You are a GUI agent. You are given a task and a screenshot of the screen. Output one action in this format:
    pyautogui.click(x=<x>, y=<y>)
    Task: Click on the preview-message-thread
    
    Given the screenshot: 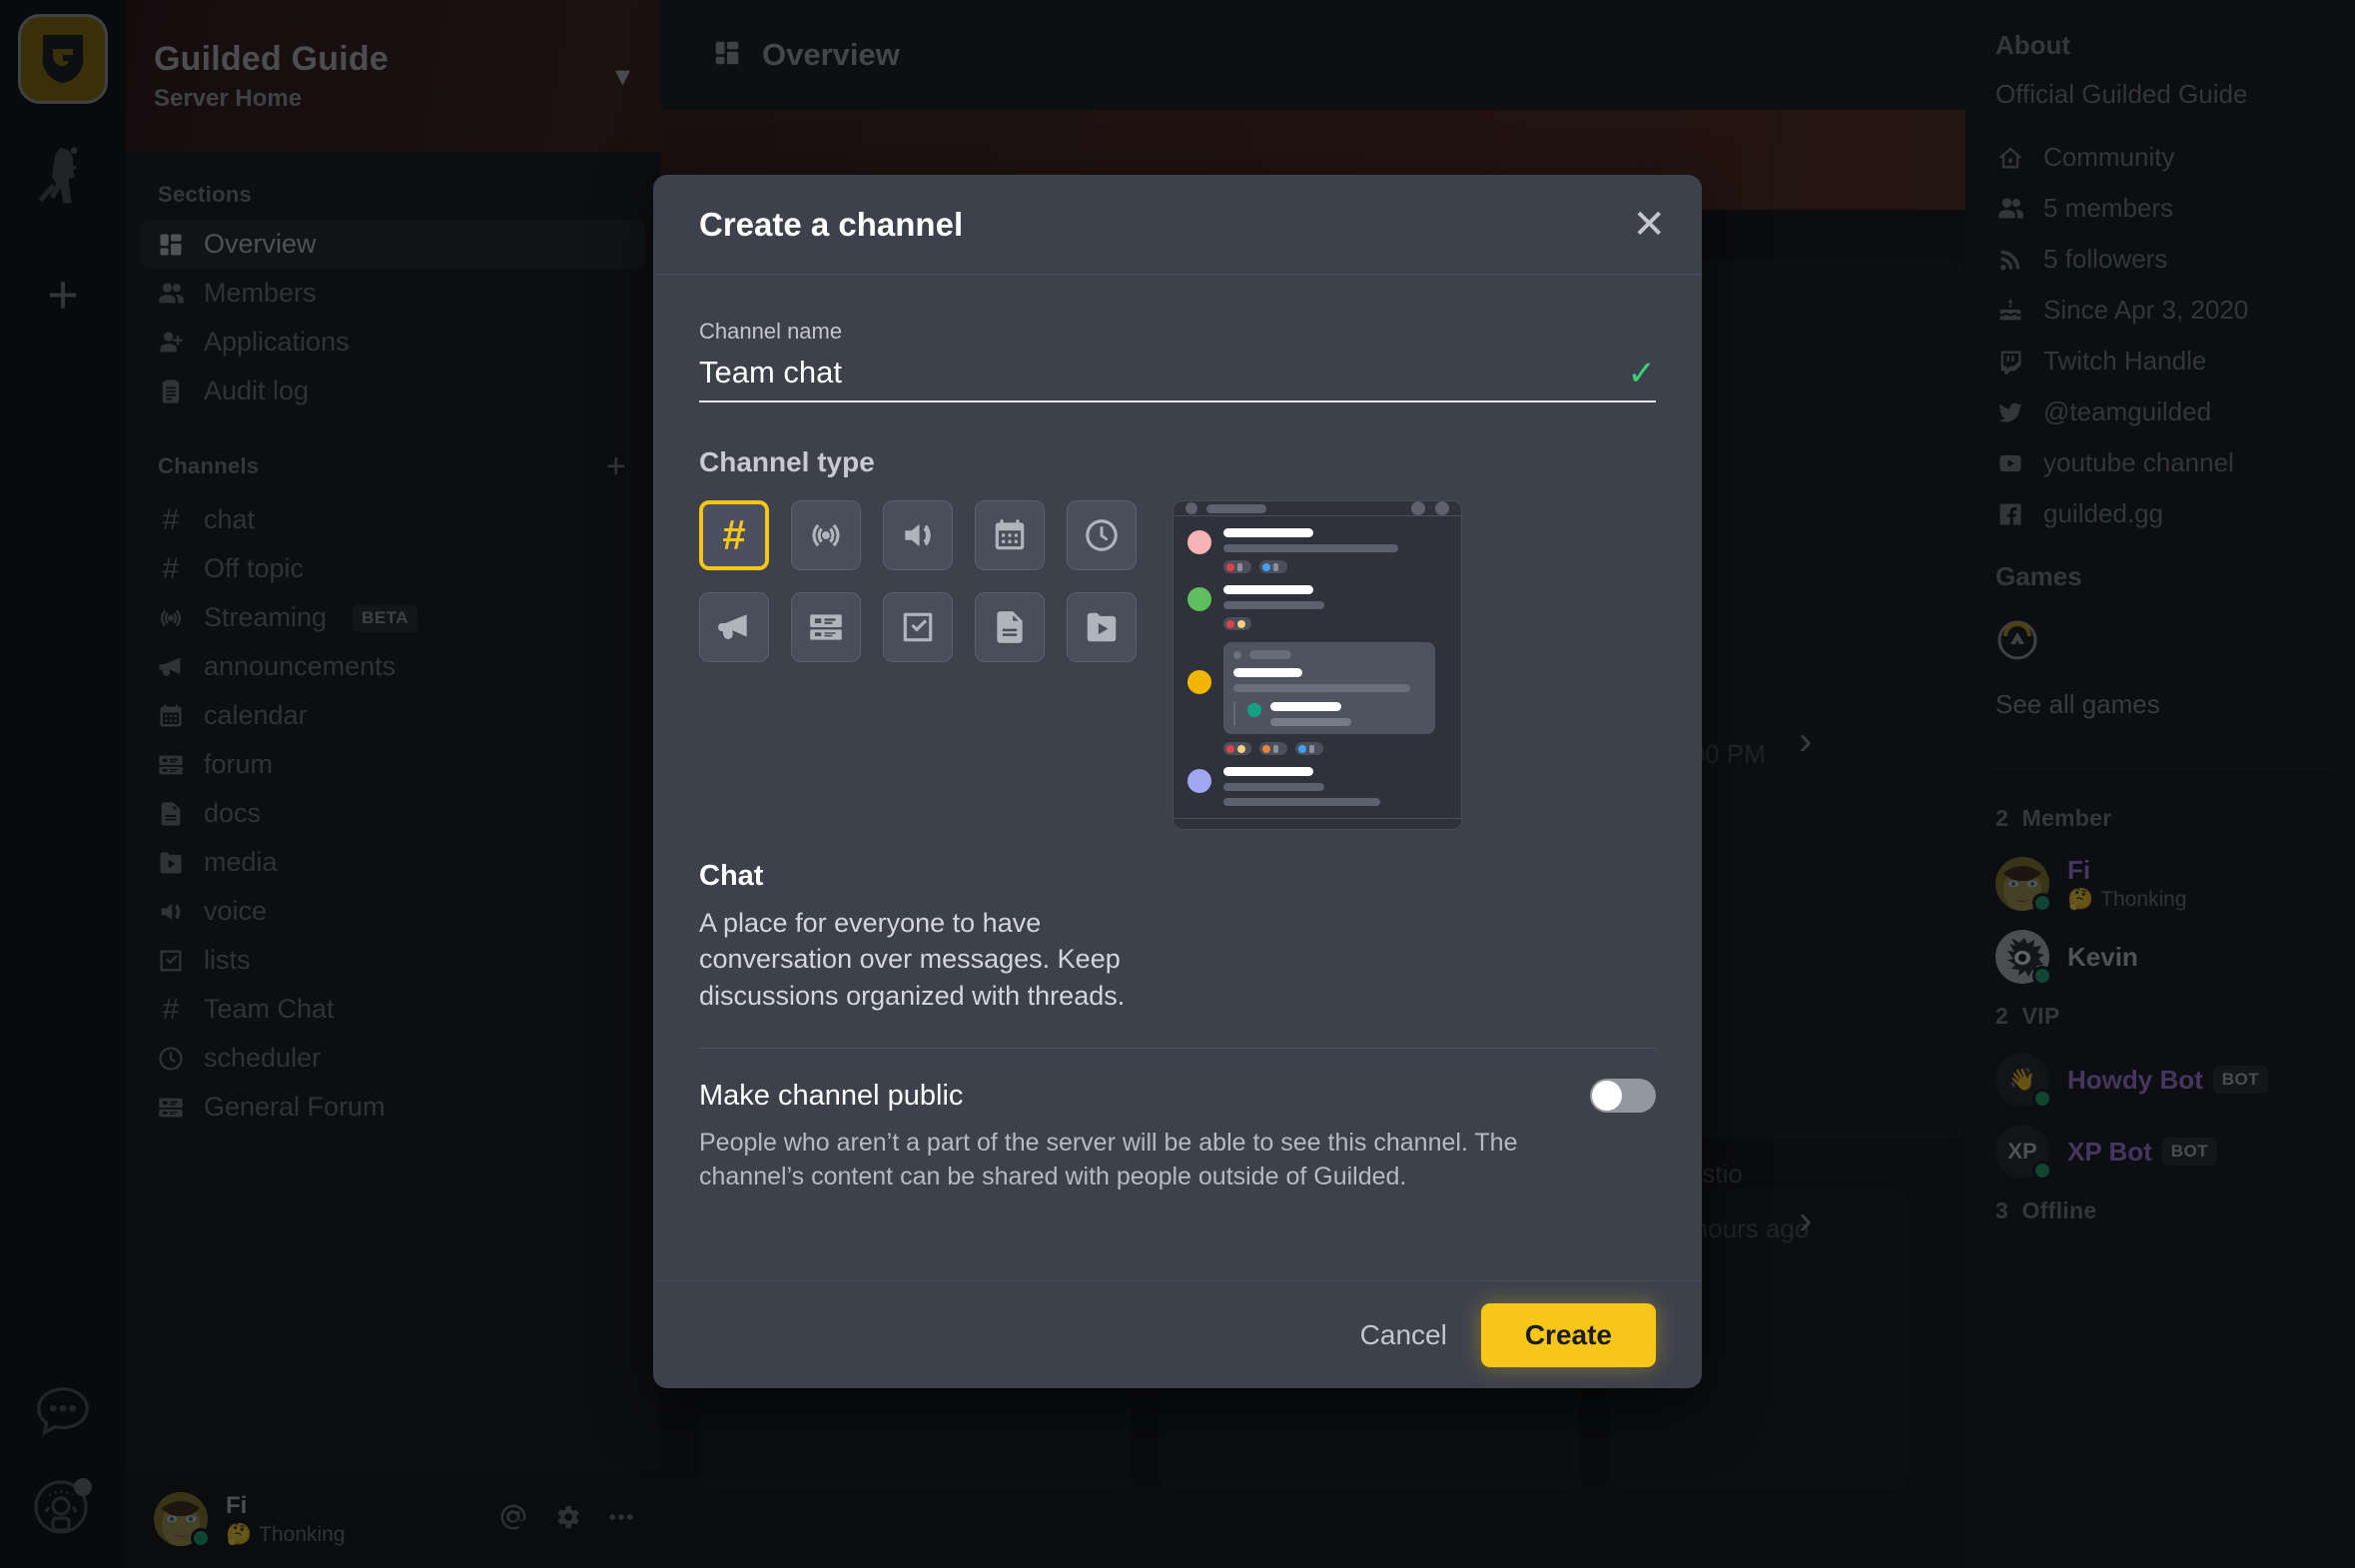 What is the action you would take?
    pyautogui.click(x=1317, y=704)
    